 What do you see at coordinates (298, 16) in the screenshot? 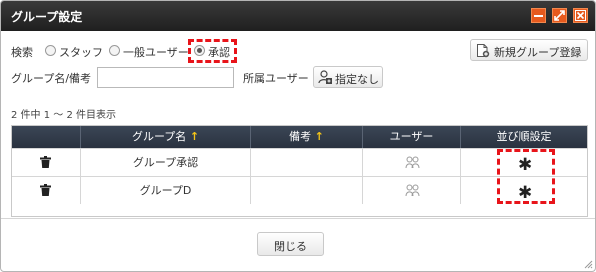
I see `title-bar: グループ設定` at bounding box center [298, 16].